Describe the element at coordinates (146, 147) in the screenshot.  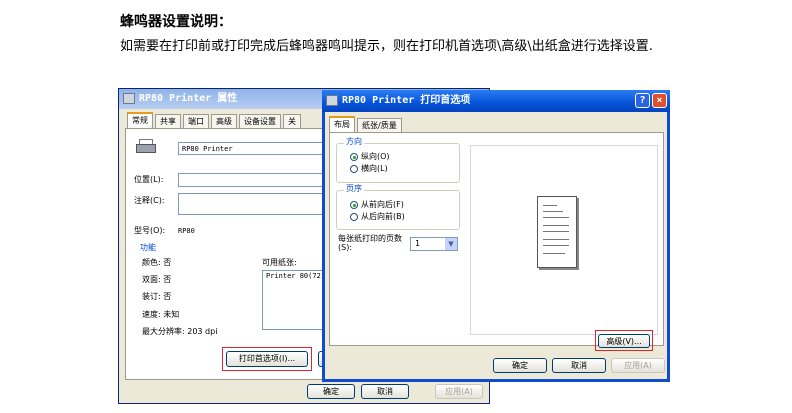
I see `printer-large-icon` at that location.